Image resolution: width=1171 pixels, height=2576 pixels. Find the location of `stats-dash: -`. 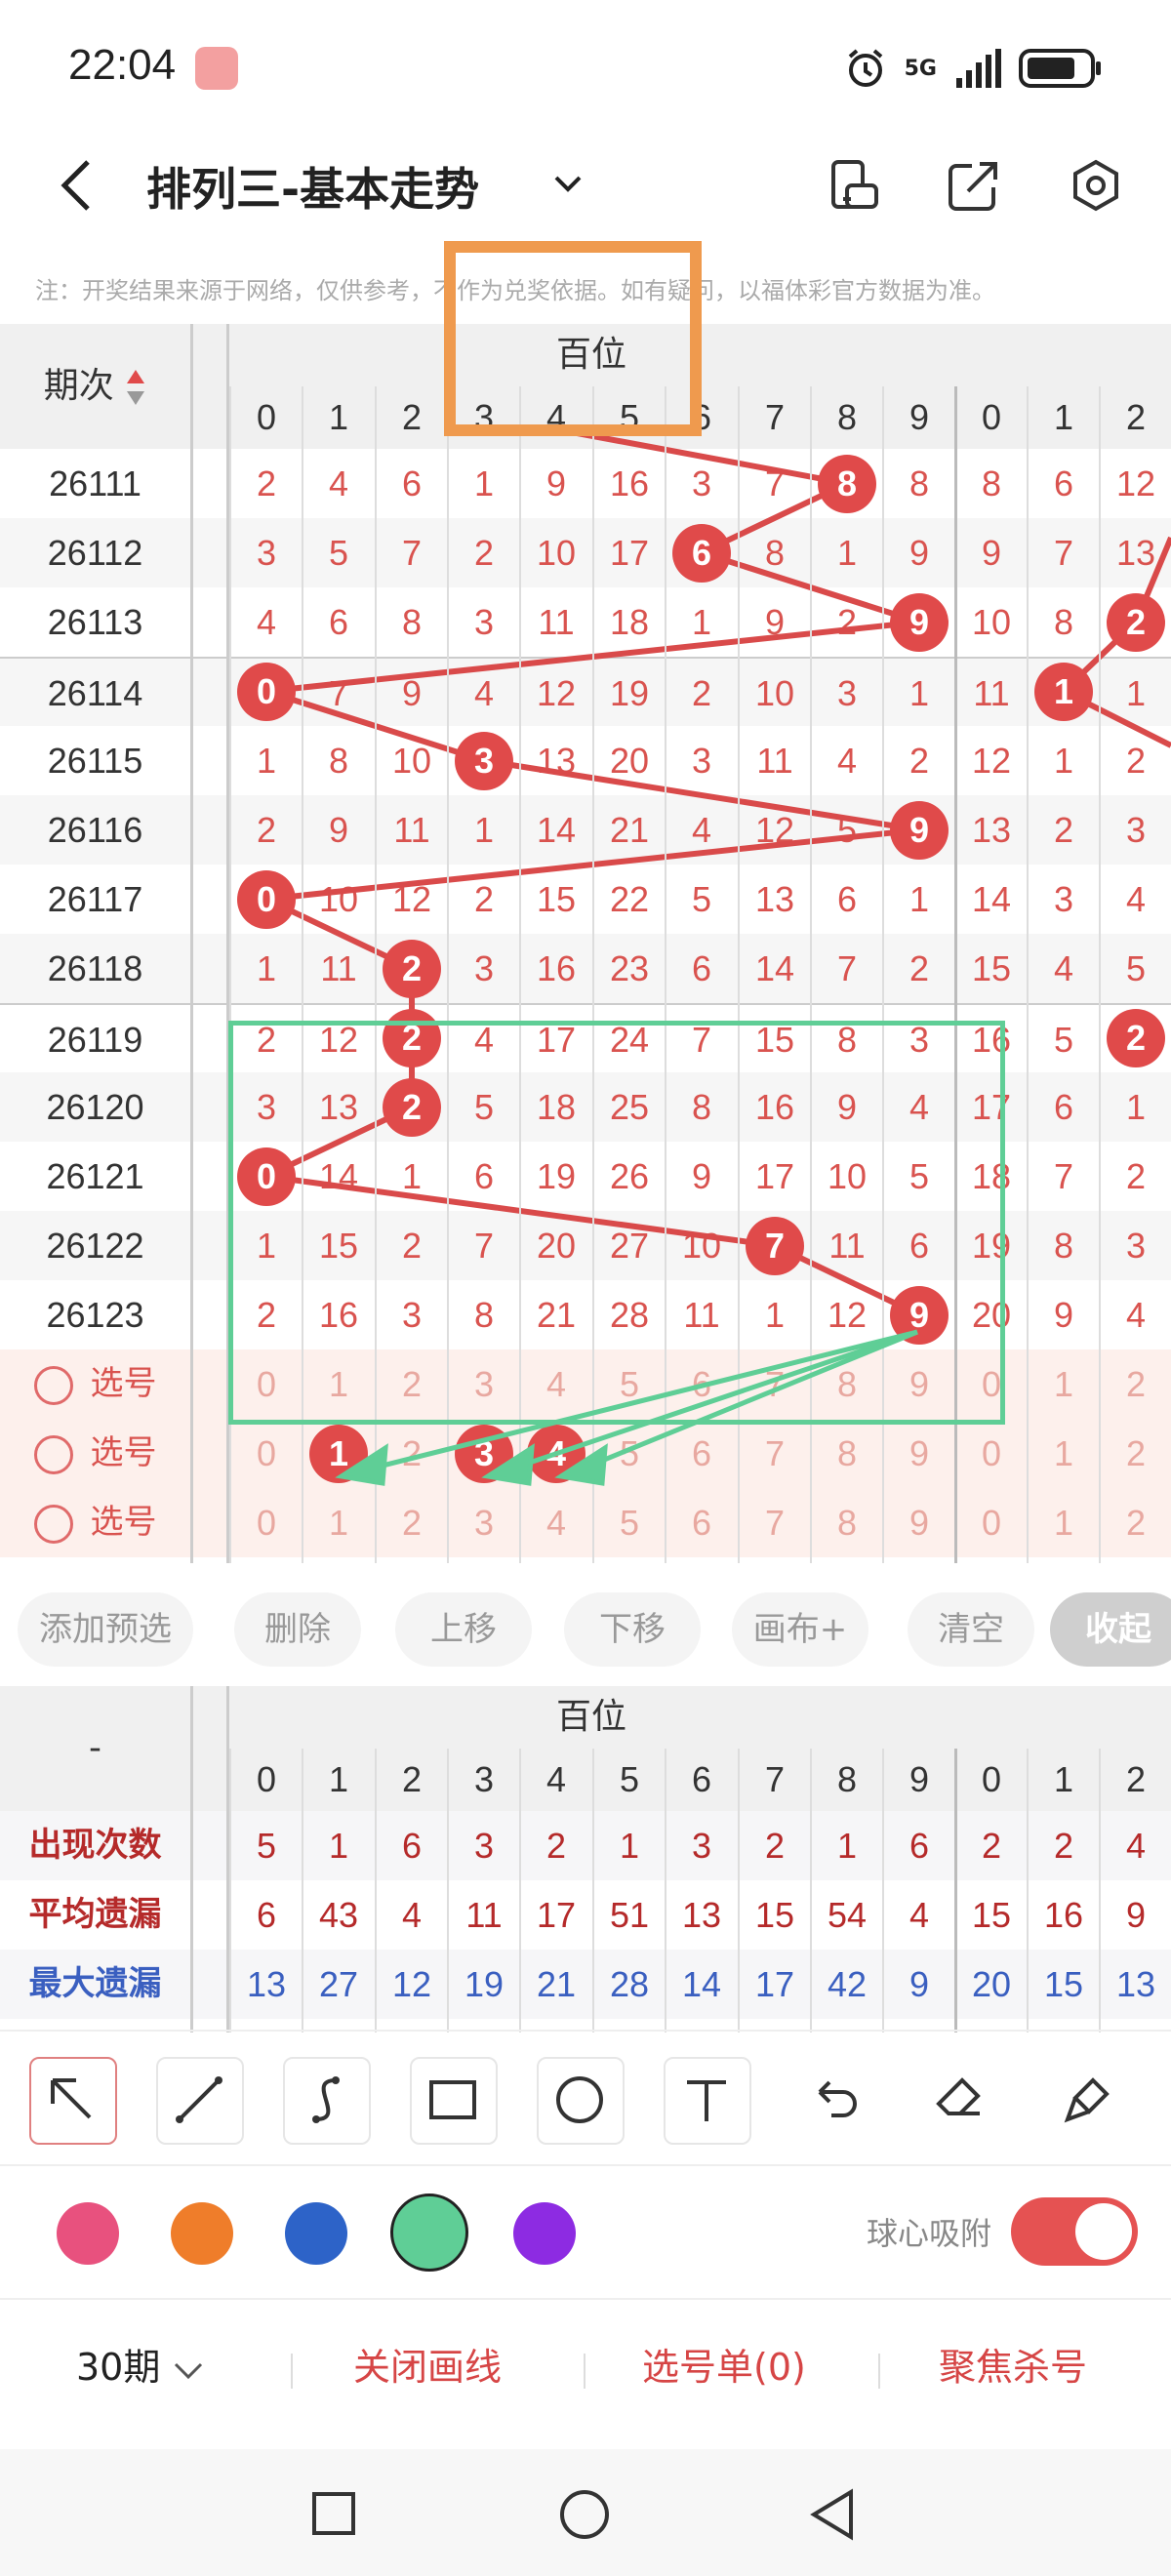

stats-dash: - is located at coordinates (95, 1748).